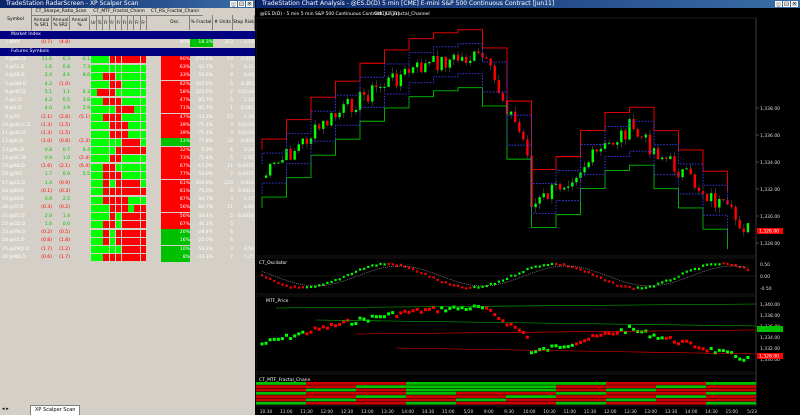 The height and width of the screenshot is (415, 800). What do you see at coordinates (201, 22) in the screenshot?
I see `header-pct-fractal: % Fractal` at bounding box center [201, 22].